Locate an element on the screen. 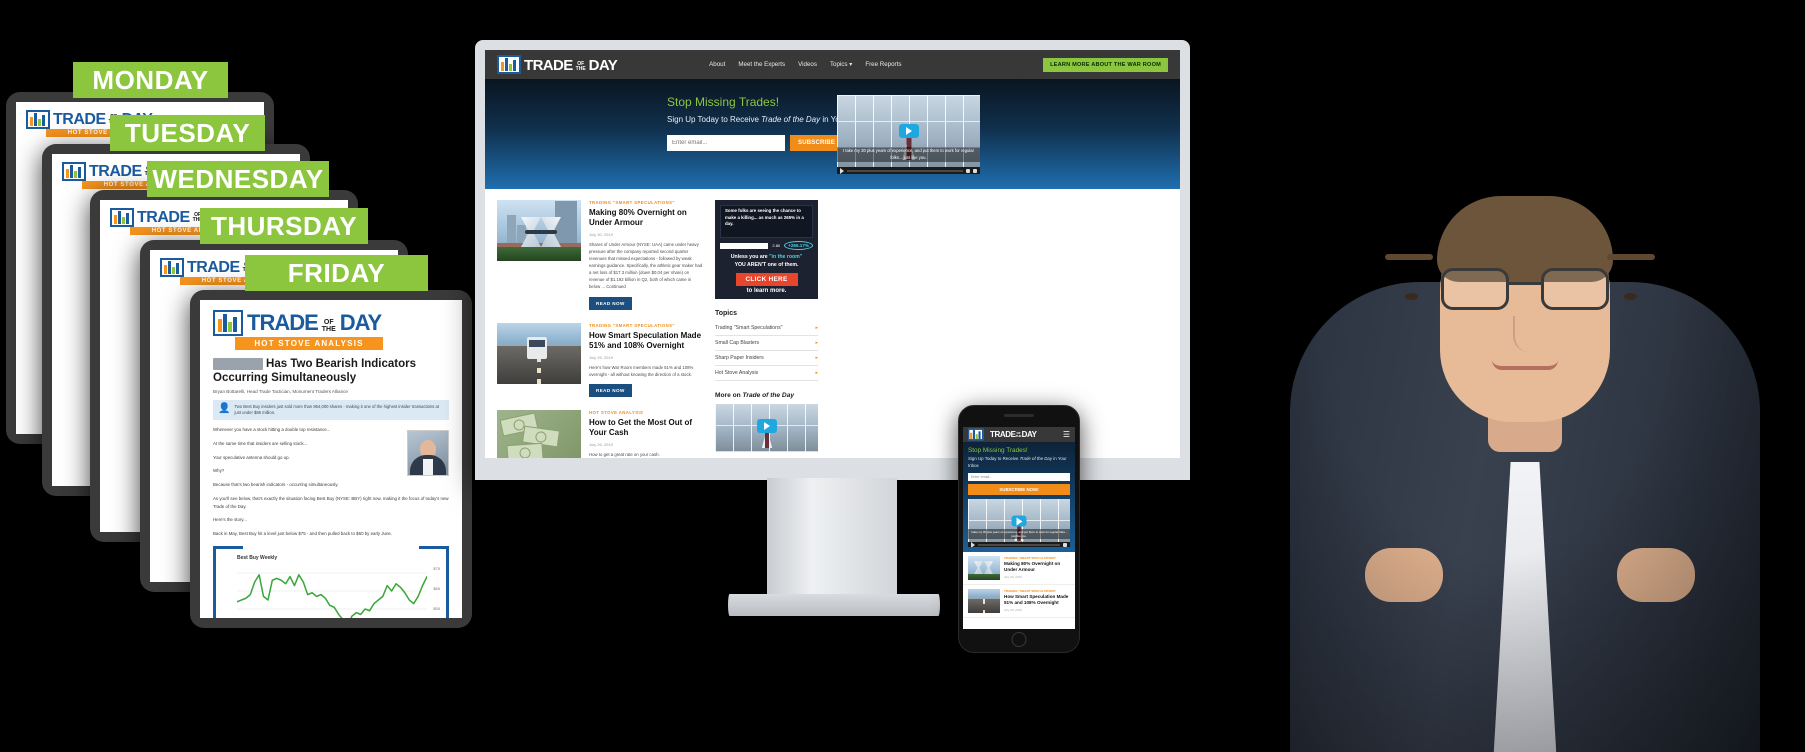 Image resolution: width=1805 pixels, height=752 pixels. chevron-right-icon: ▸ is located at coordinates (816, 373).